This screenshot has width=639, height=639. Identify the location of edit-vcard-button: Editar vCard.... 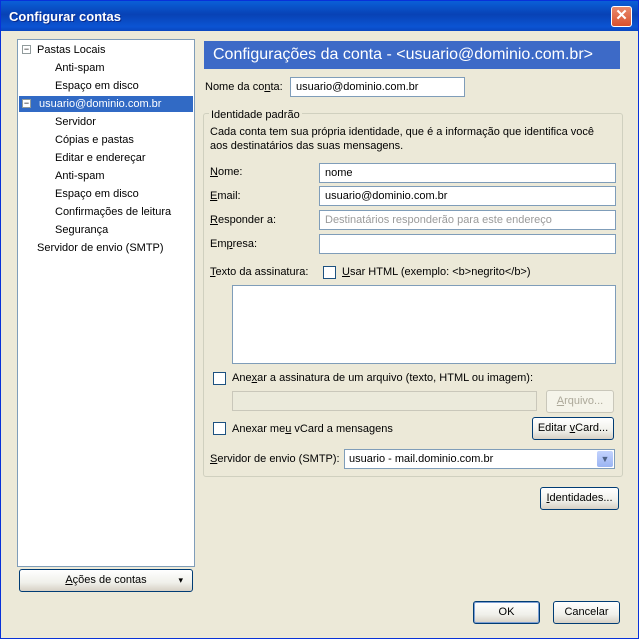
(573, 428).